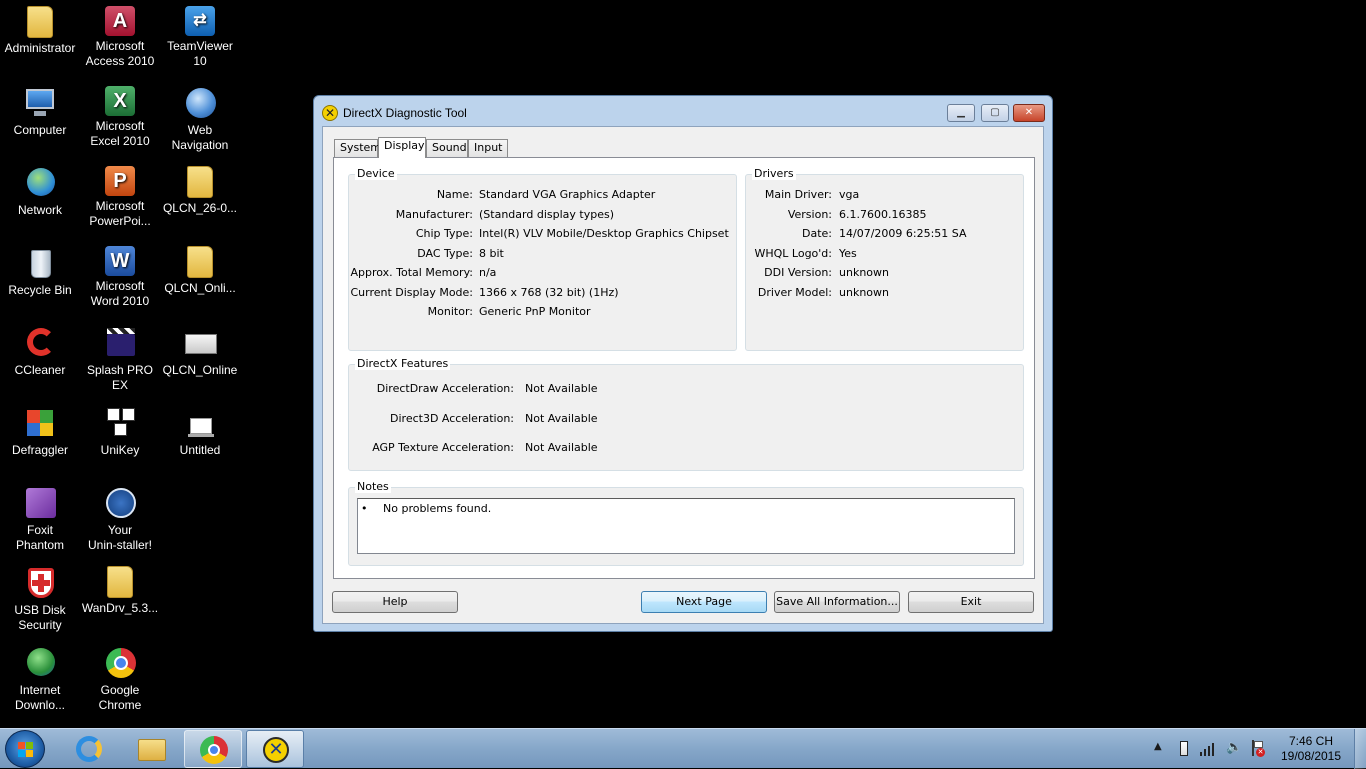 The image size is (1366, 769). I want to click on uninstaller-icon, so click(120, 503).